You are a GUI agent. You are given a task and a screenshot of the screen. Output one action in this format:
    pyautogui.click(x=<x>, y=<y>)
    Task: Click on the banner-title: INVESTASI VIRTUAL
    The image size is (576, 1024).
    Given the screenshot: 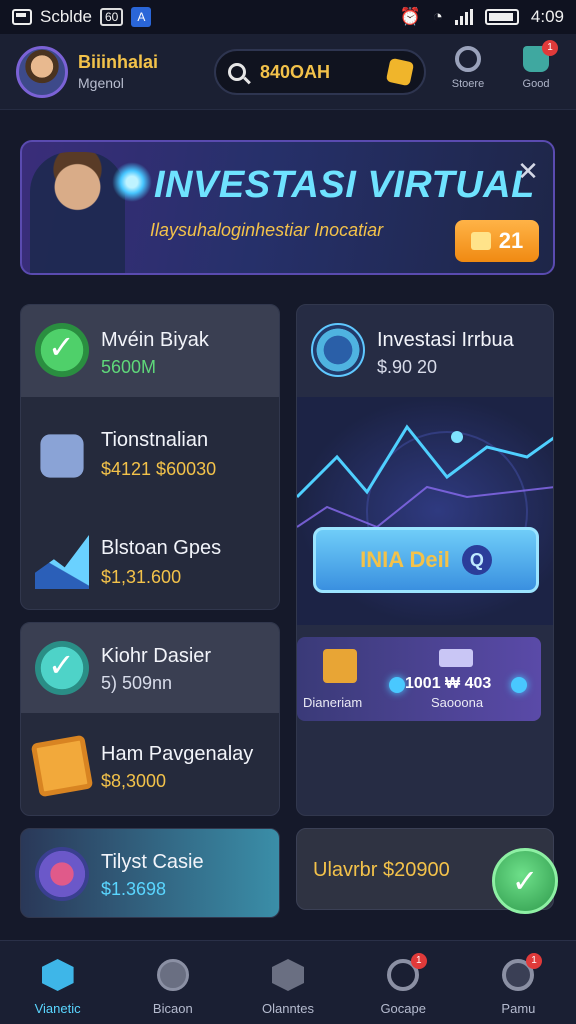 What is the action you would take?
    pyautogui.click(x=344, y=185)
    